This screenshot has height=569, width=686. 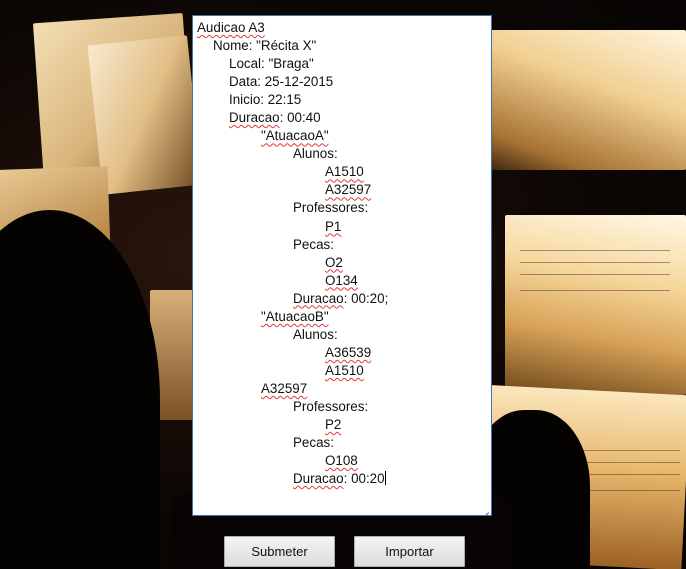 I want to click on submit-button: Submeter, so click(x=279, y=551).